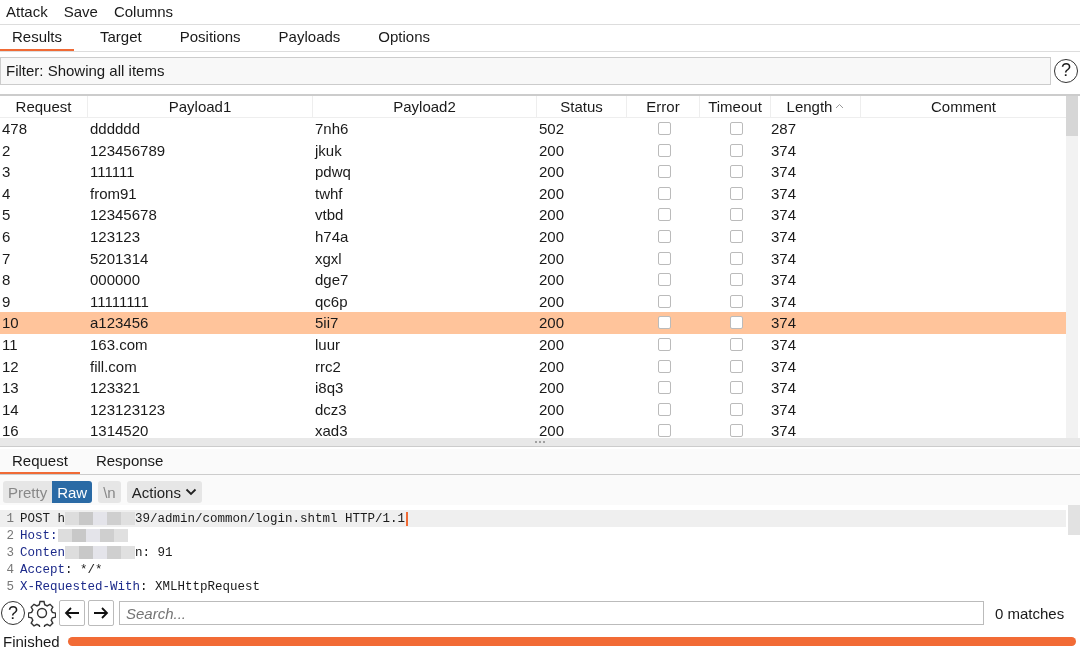 The image size is (1080, 654). Describe the element at coordinates (270, 518) in the screenshot. I see `code-text: 39/admin/common/login.shtml HTTP/1.1` at that location.